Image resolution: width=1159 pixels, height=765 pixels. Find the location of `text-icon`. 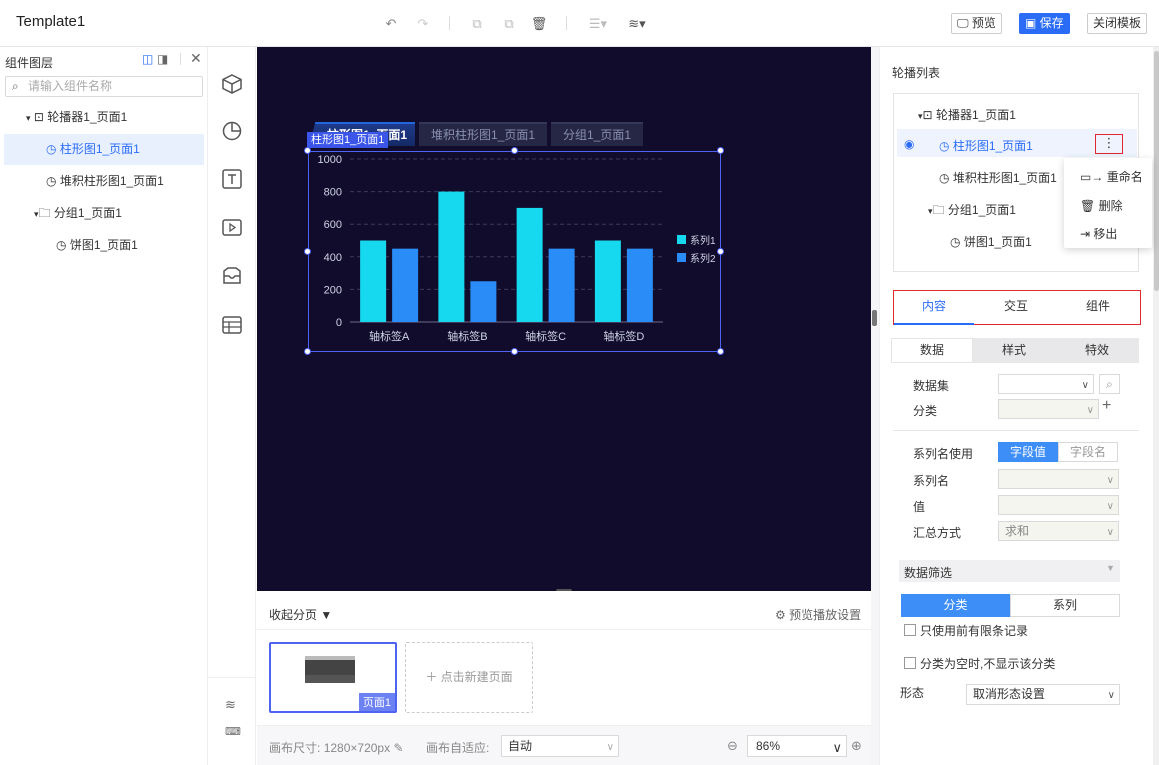

text-icon is located at coordinates (232, 179).